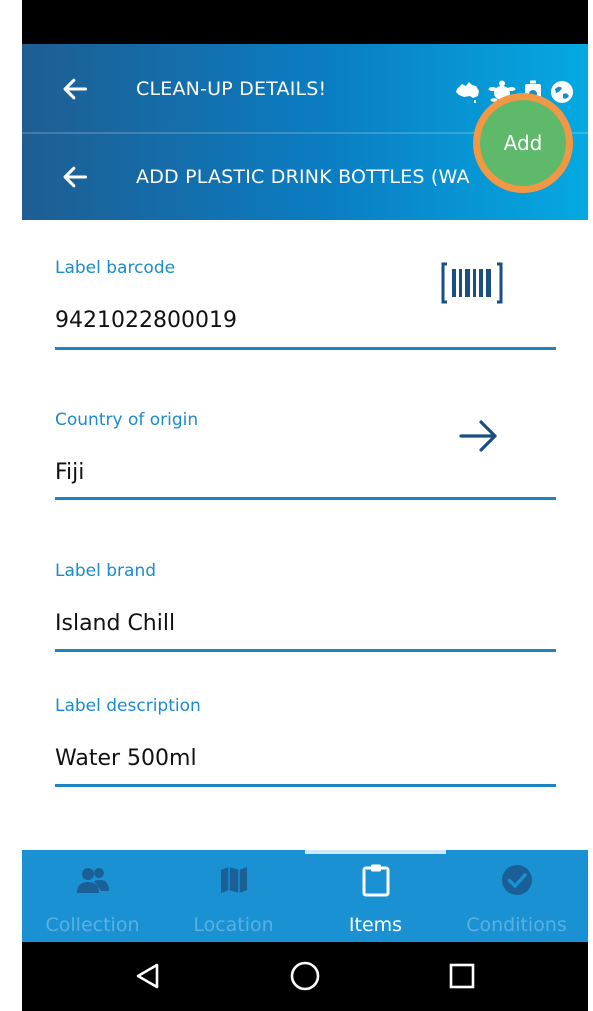  I want to click on tab-location: Location, so click(233, 896).